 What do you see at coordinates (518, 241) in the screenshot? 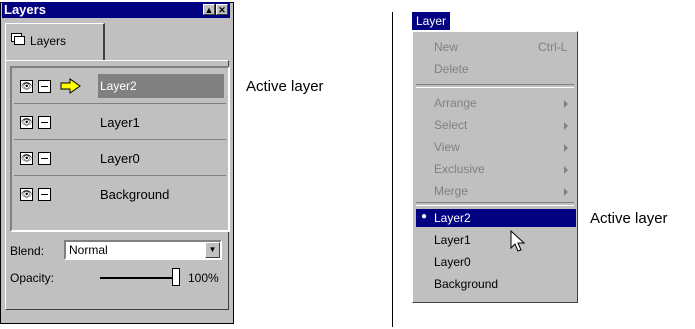
I see `mouse-cursor-icon` at bounding box center [518, 241].